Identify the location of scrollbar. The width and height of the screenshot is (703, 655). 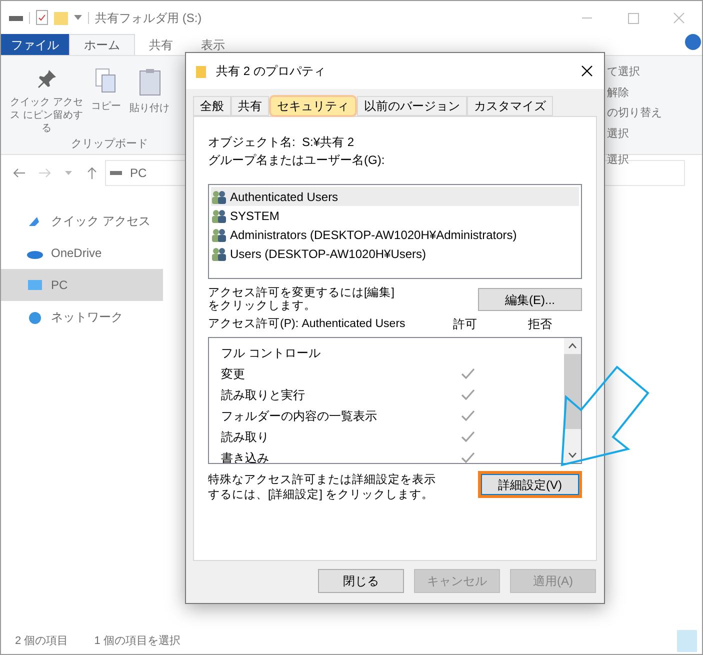
(572, 400).